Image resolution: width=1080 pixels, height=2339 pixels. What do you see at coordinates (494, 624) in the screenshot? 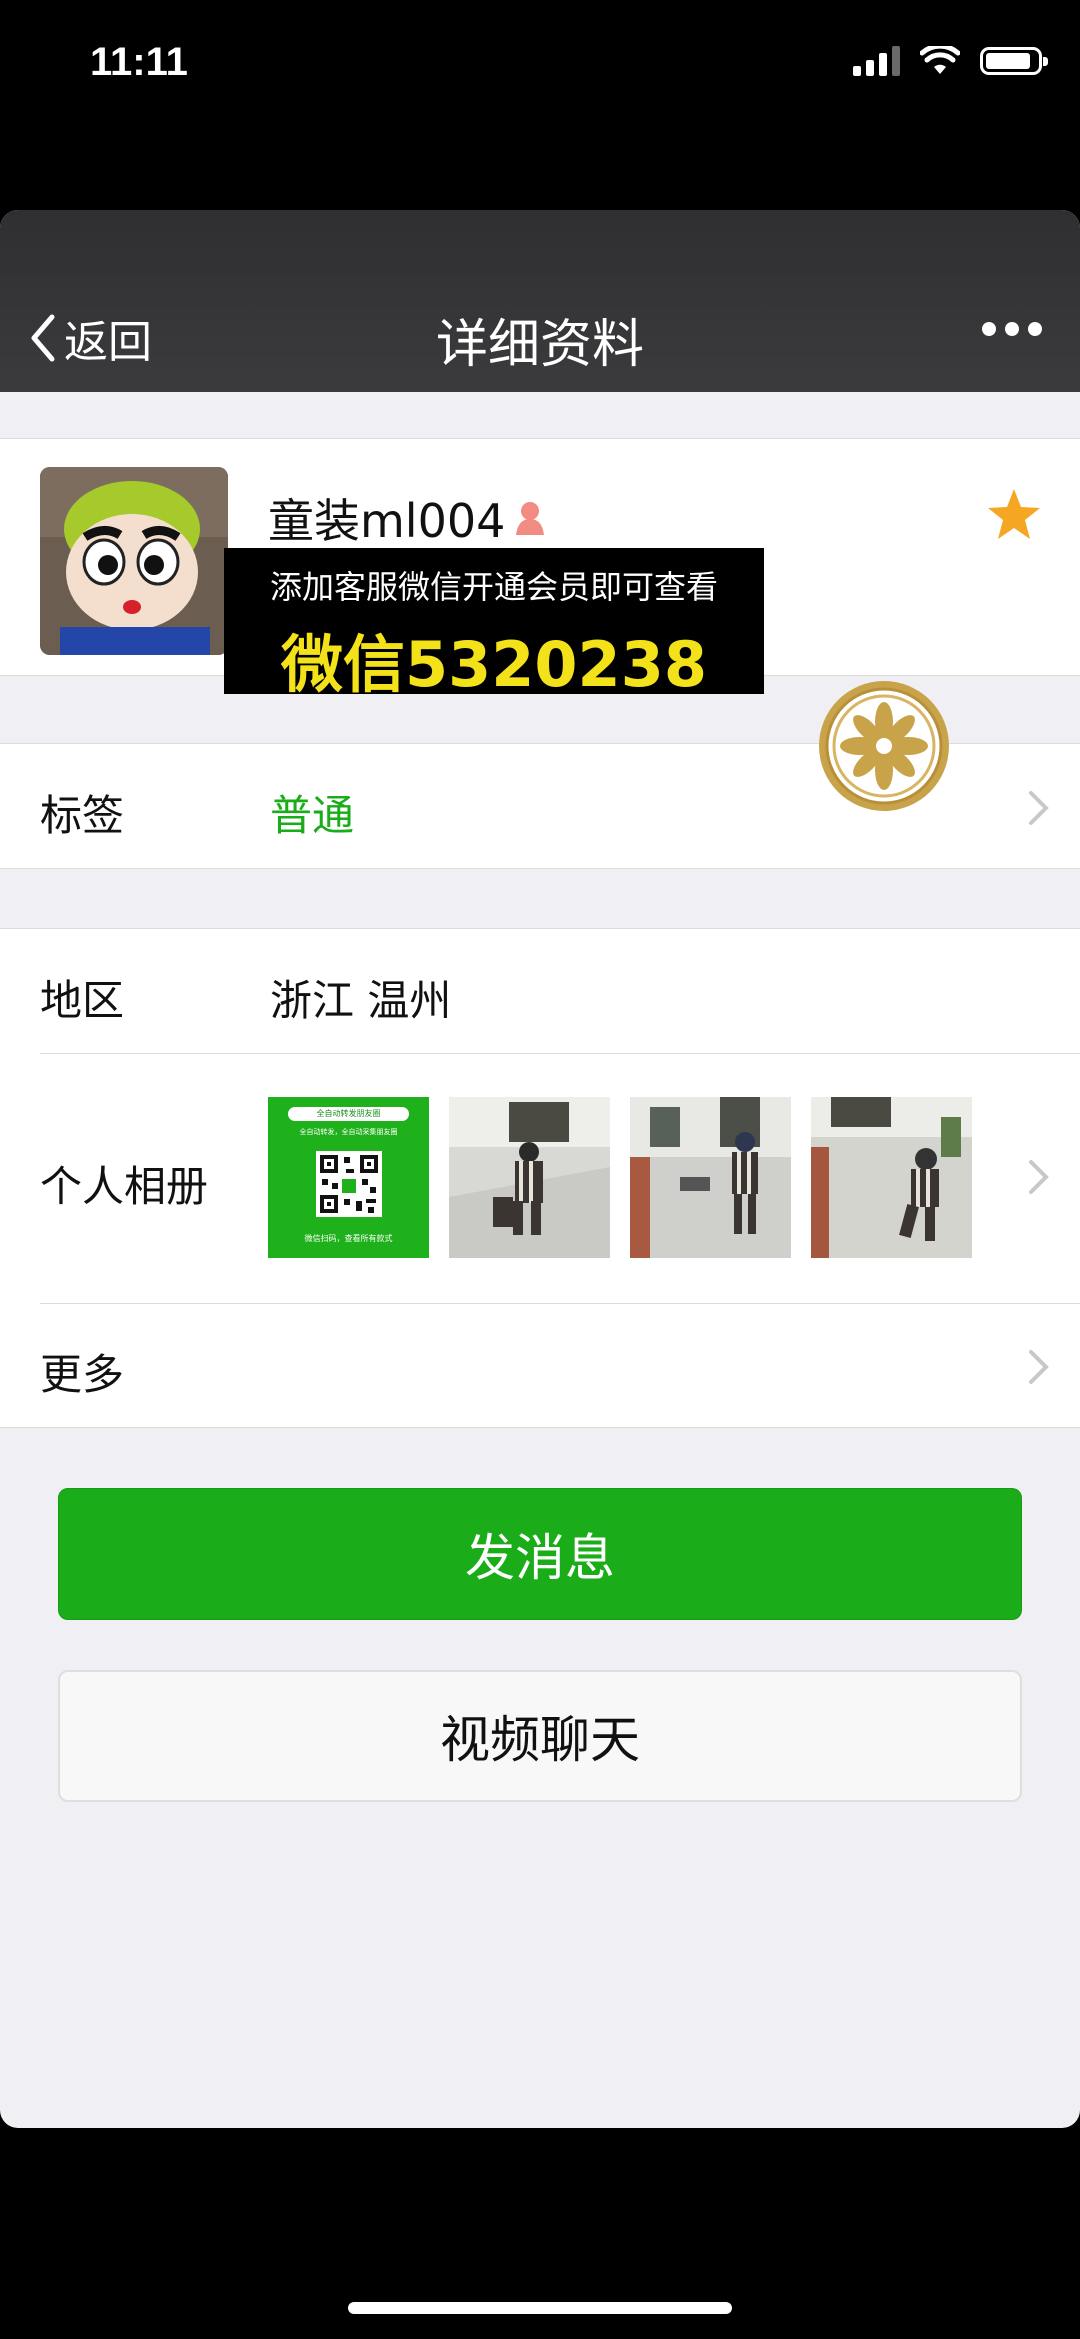
I see `promo-banner: 添加客服微信开通会员即可查看 微信5320238` at bounding box center [494, 624].